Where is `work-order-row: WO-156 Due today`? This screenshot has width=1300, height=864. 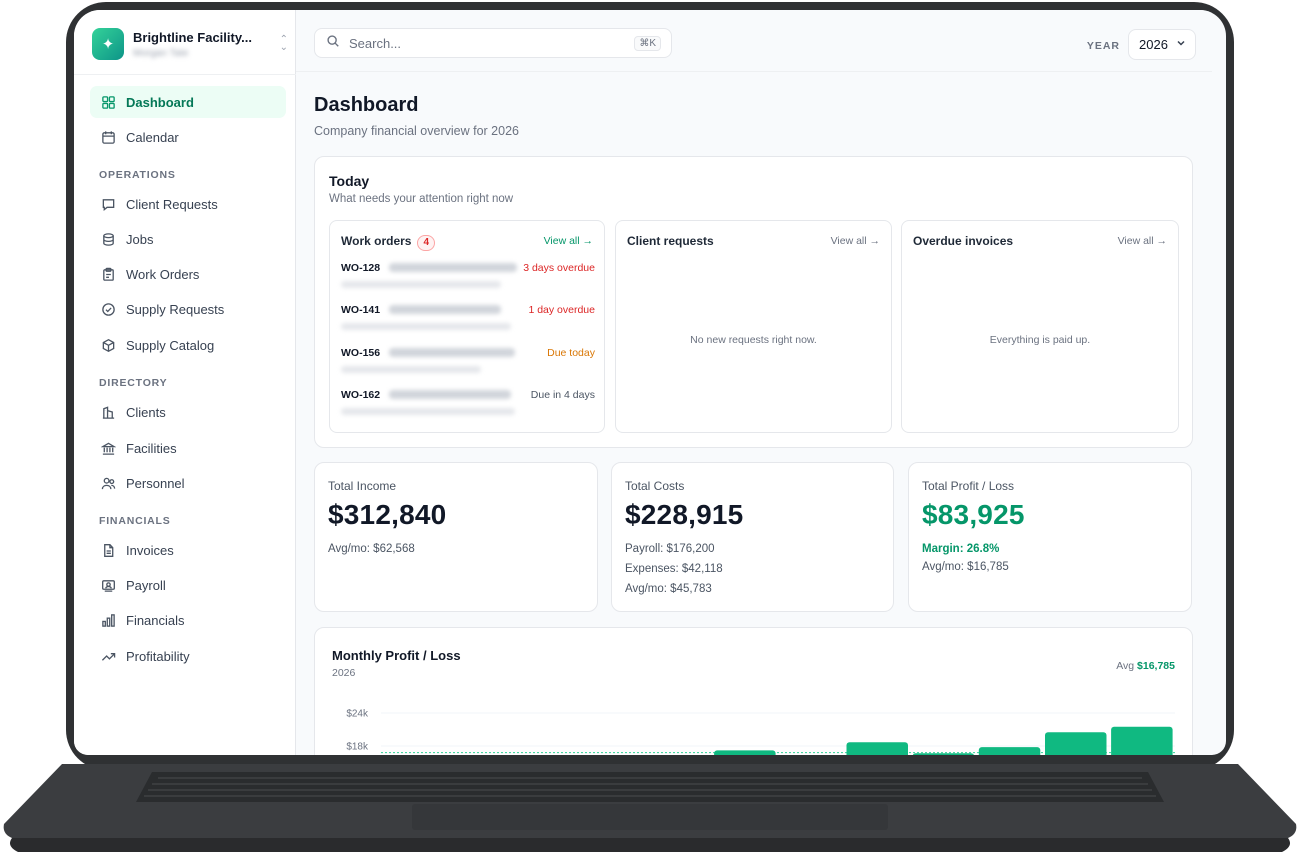
work-order-row: WO-156 Due today is located at coordinates (468, 367).